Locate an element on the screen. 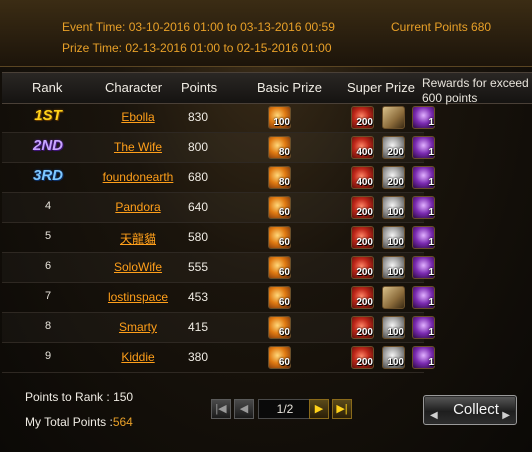  points-to-rank: Points to Rank : 150 is located at coordinates (79, 397).